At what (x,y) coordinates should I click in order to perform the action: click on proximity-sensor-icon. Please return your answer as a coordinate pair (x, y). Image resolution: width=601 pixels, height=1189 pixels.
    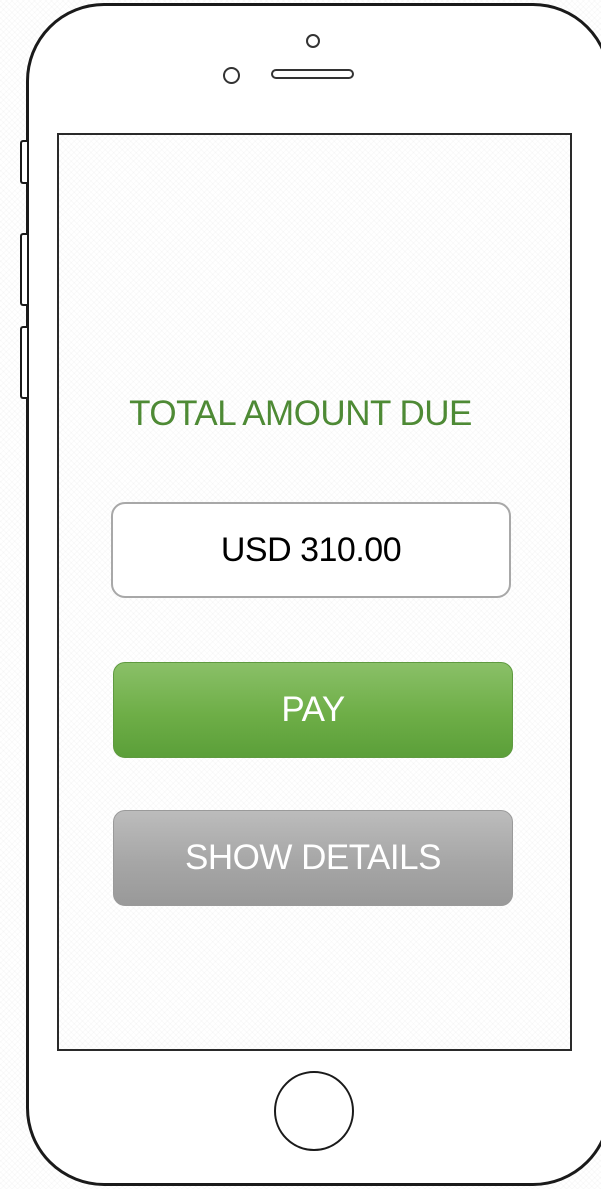
    Looking at the image, I should click on (231, 75).